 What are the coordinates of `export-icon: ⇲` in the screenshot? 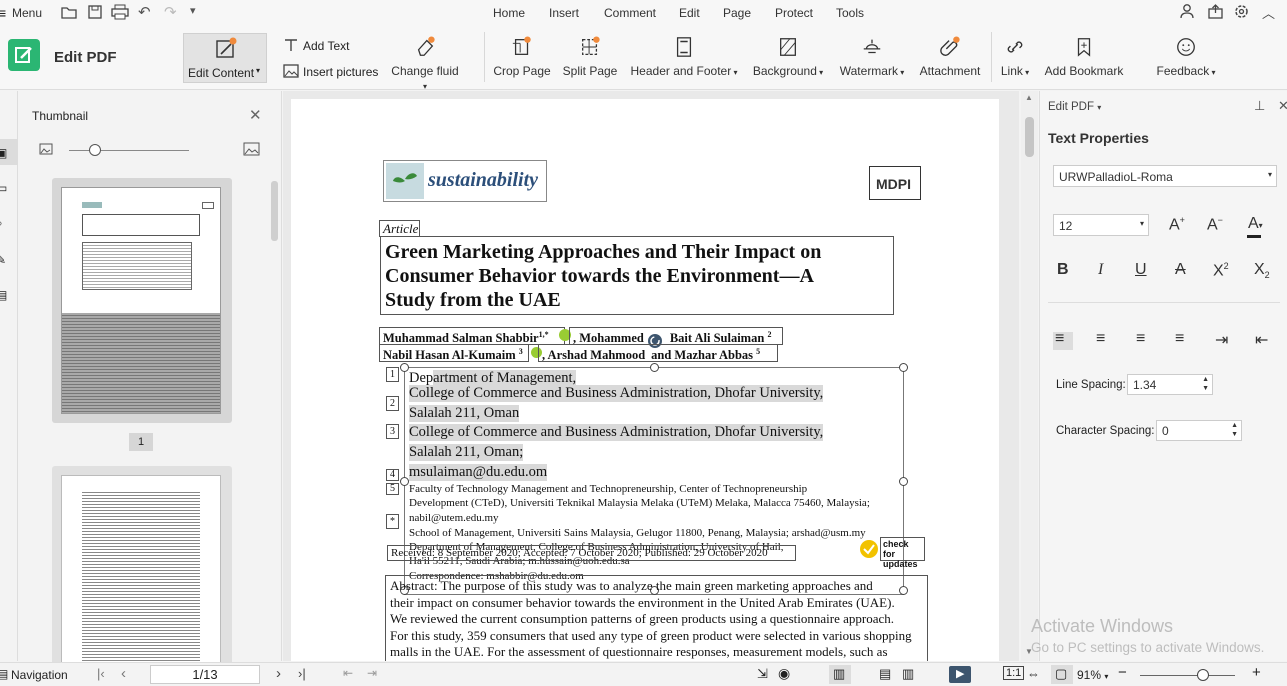 It's located at (762, 674).